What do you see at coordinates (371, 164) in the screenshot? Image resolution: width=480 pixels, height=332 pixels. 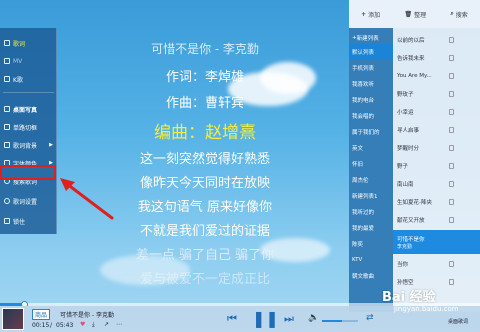 I see `playlist-item: 怀旧` at bounding box center [371, 164].